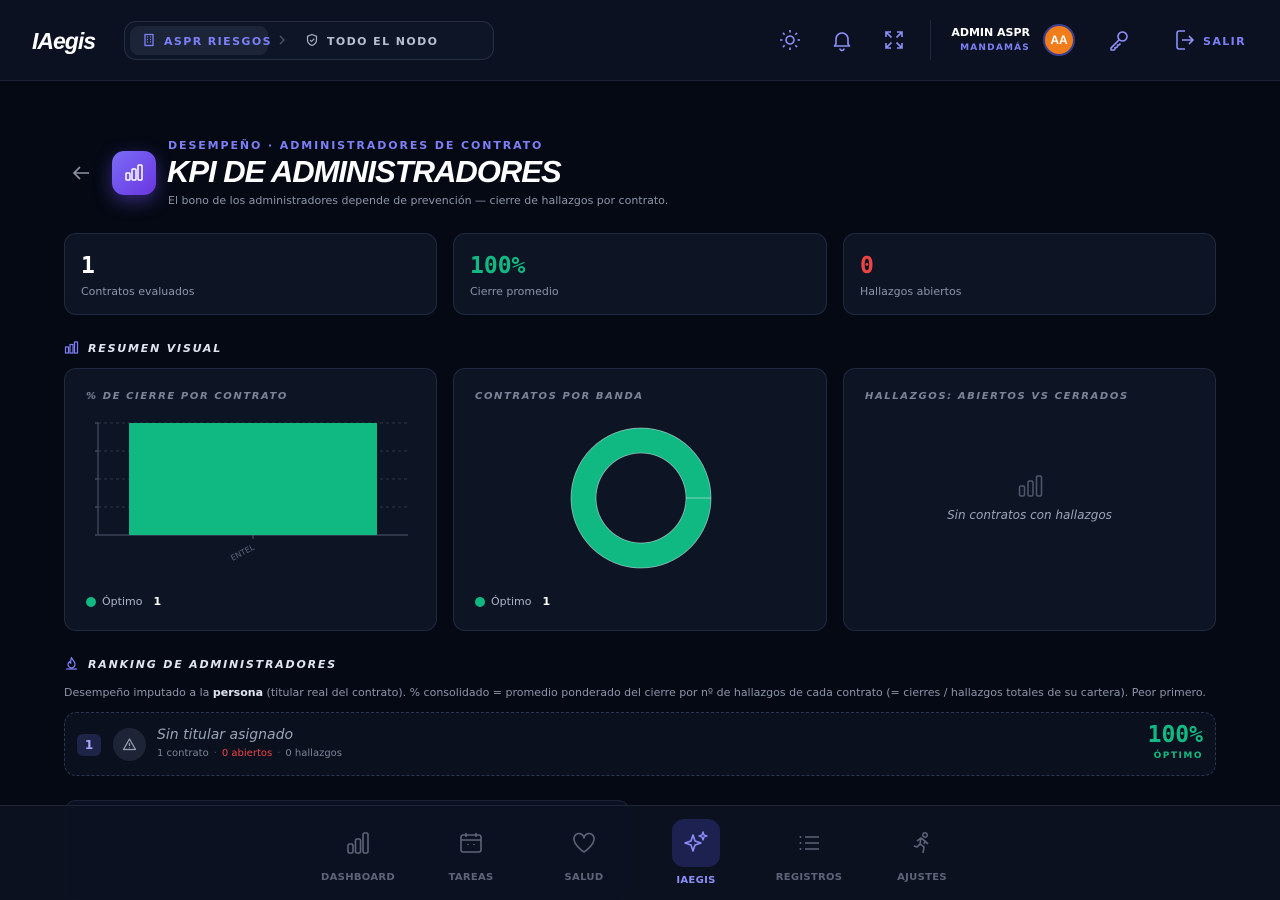 The height and width of the screenshot is (900, 1280). I want to click on back-arrow-icon, so click(81, 173).